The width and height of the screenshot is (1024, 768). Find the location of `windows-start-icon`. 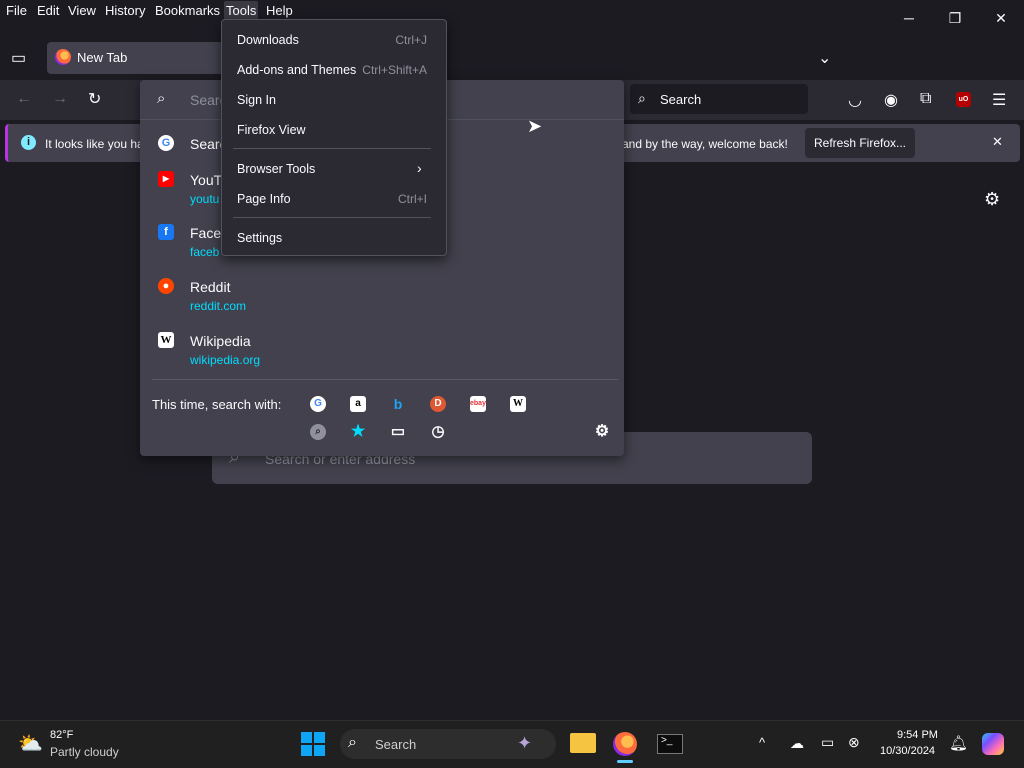

windows-start-icon is located at coordinates (313, 744).